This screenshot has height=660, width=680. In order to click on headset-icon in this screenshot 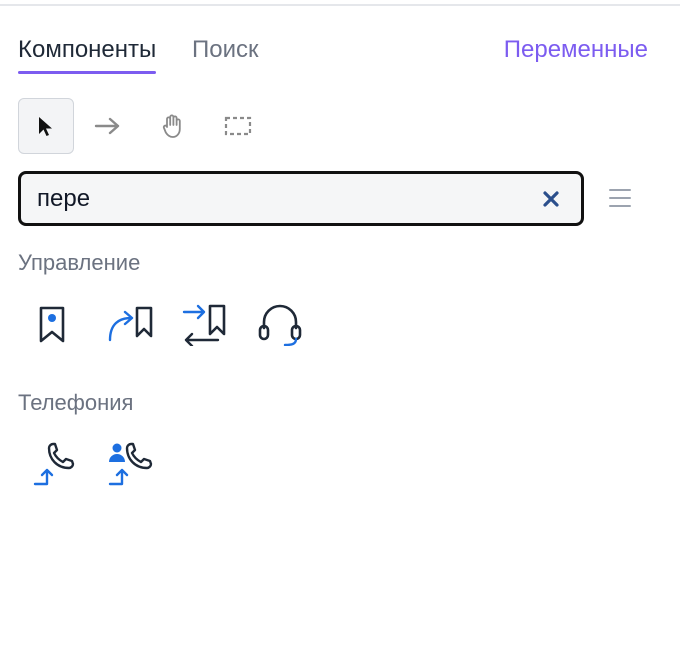, I will do `click(280, 325)`.